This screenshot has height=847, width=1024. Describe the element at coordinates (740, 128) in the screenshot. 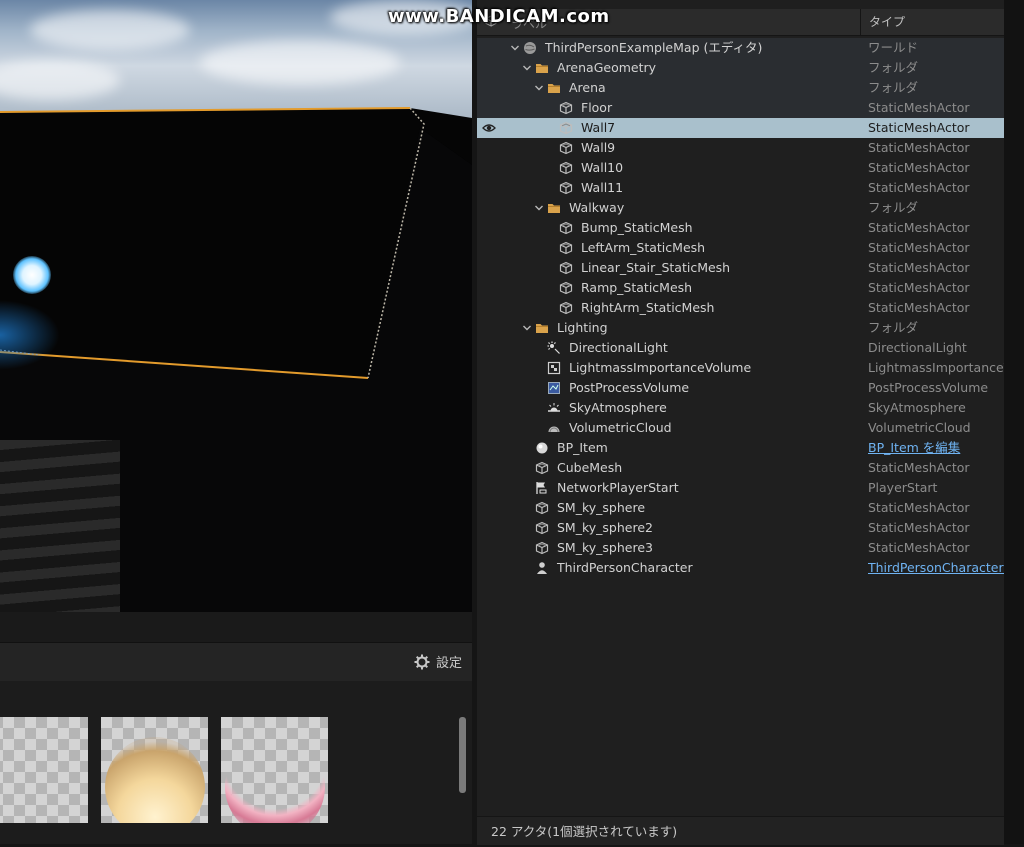

I see `outliner-row: Wall7 StaticMeshActor` at that location.